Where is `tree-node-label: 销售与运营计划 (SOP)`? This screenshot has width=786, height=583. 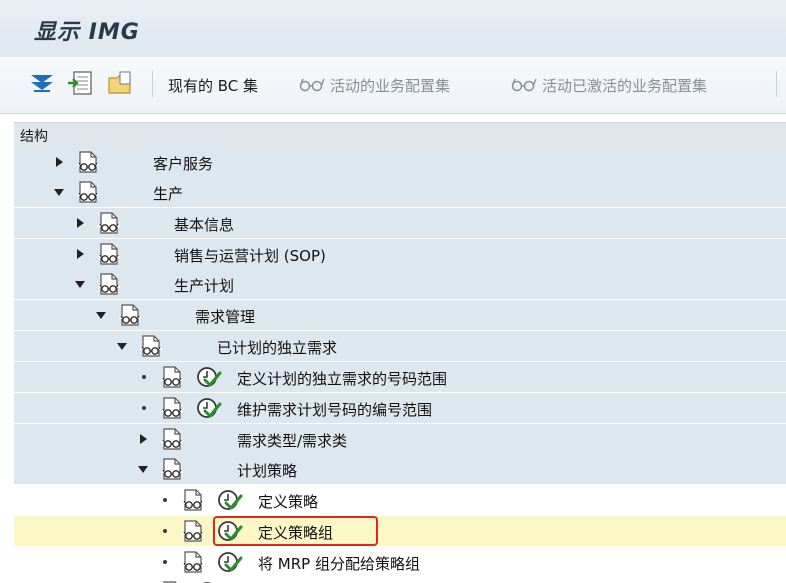
tree-node-label: 销售与运营计划 (SOP) is located at coordinates (250, 255).